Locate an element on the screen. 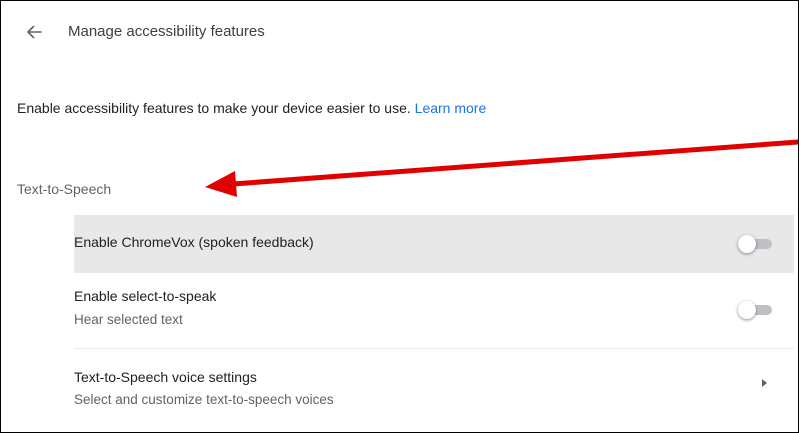 The image size is (799, 433). page-title: Manage accessibility features is located at coordinates (166, 31).